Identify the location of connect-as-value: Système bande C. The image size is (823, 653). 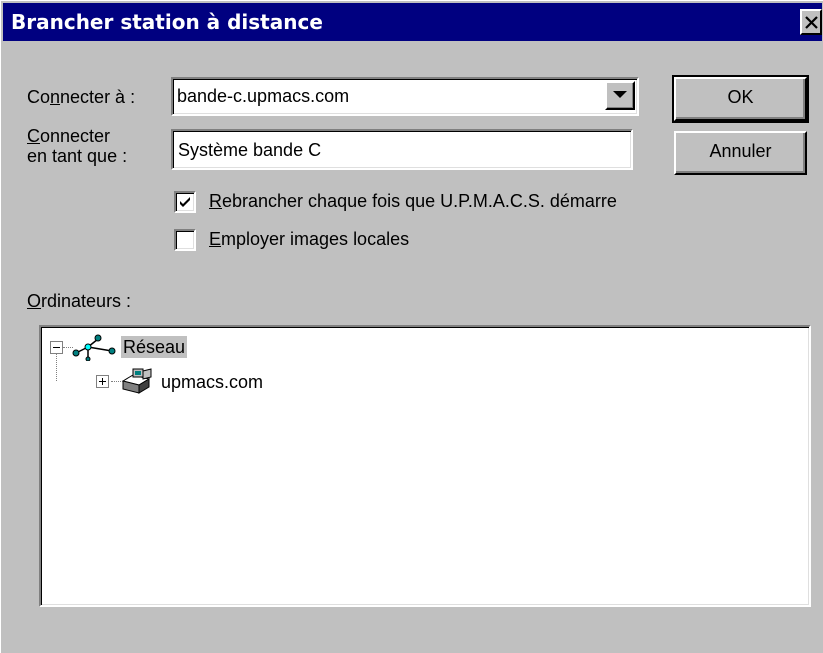
(250, 150).